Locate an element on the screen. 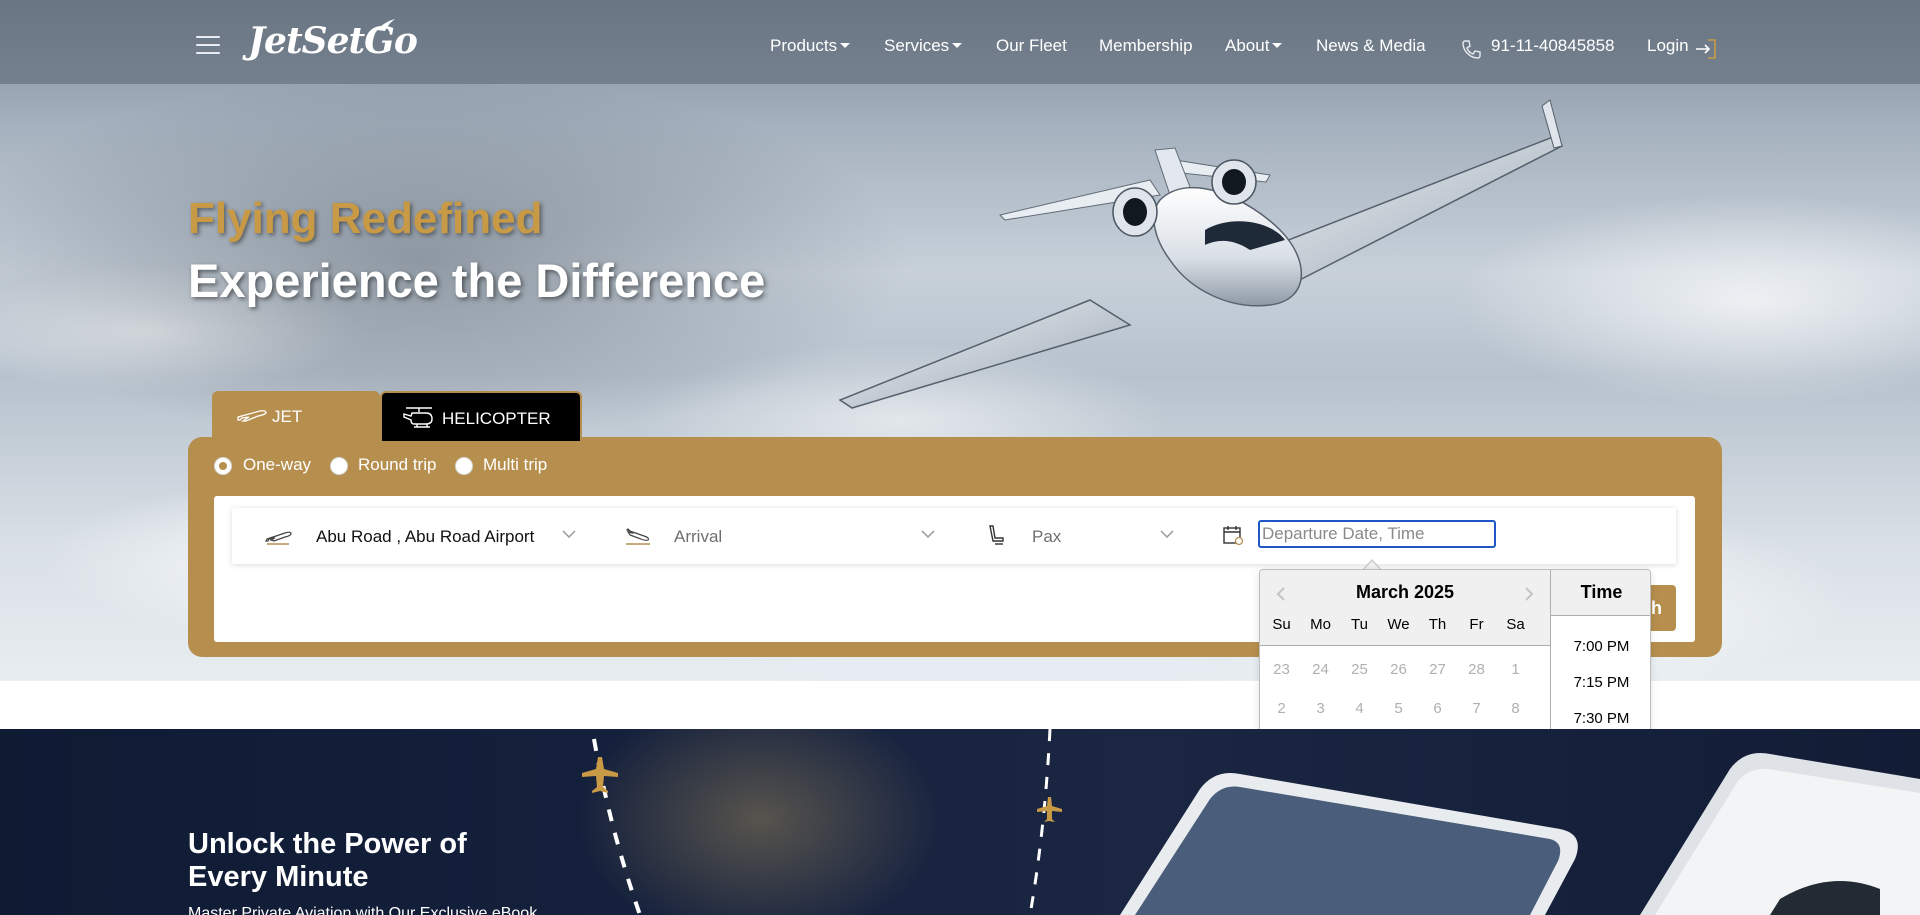 The height and width of the screenshot is (915, 1920). nav-services: Services is located at coordinates (923, 46).